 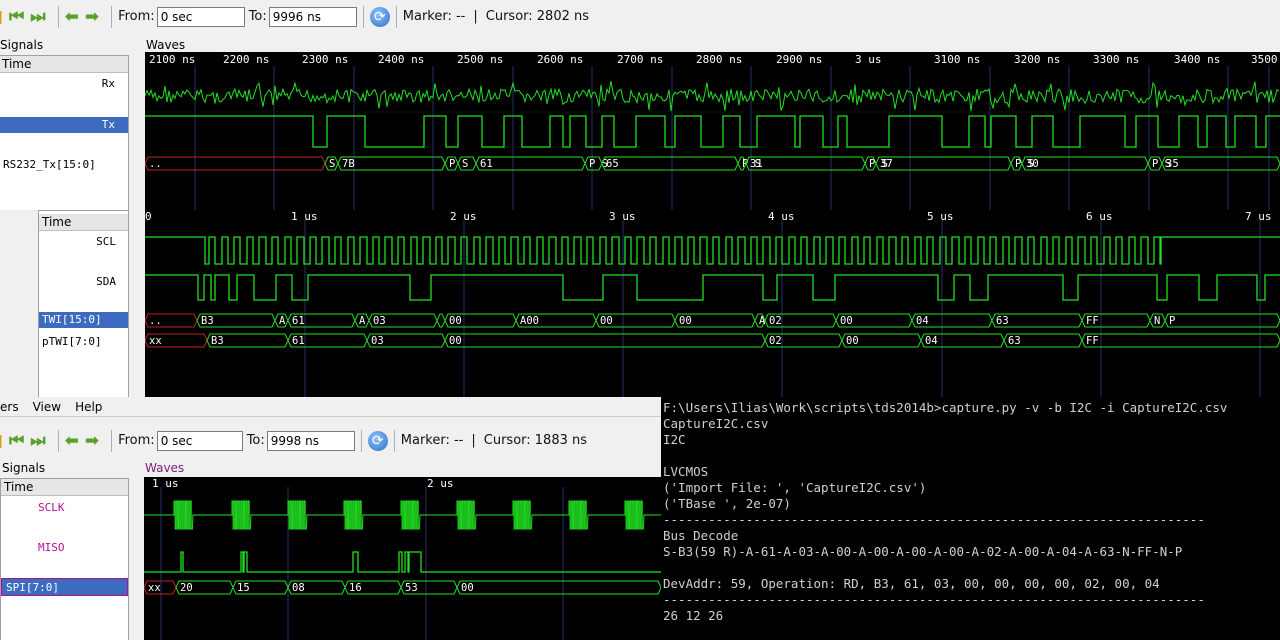 I want to click on waves-label: Waves, so click(x=165, y=468).